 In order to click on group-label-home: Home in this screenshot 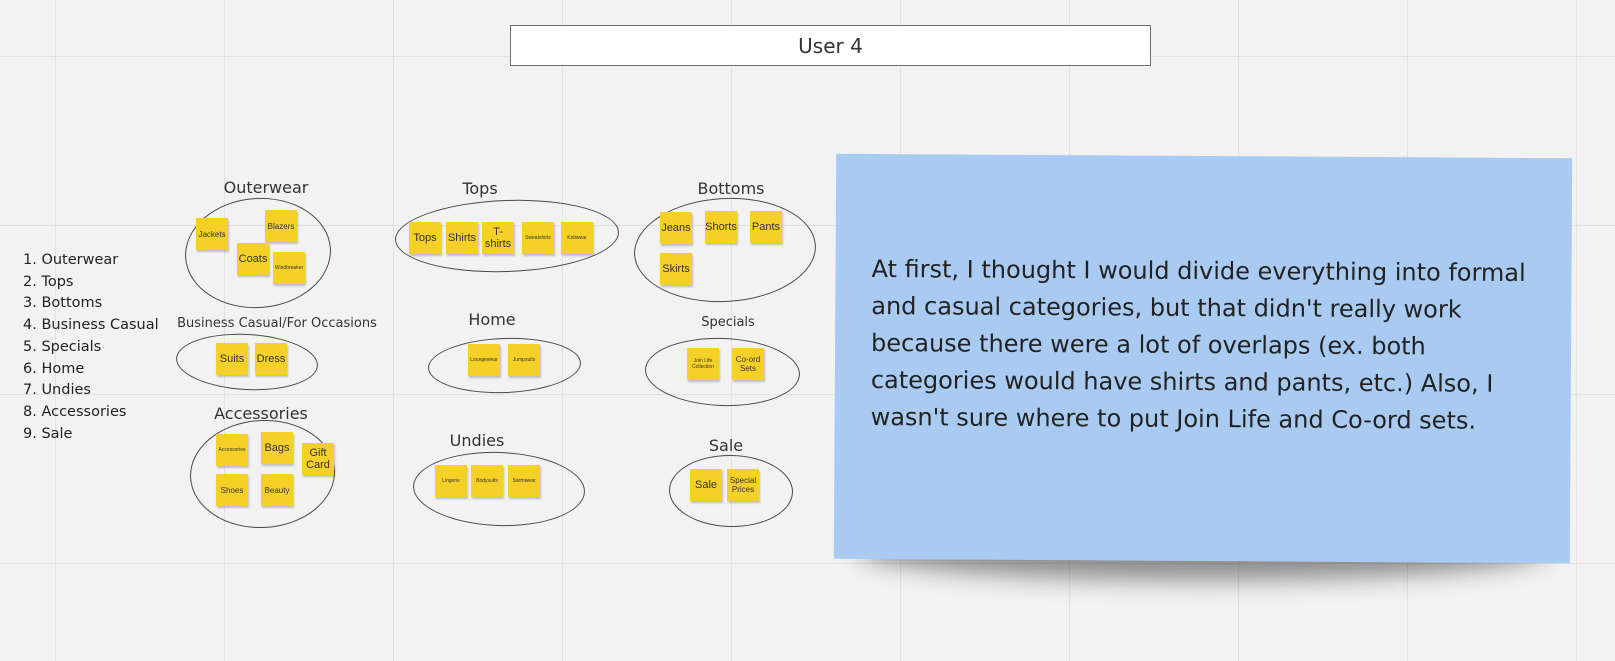, I will do `click(491, 319)`.